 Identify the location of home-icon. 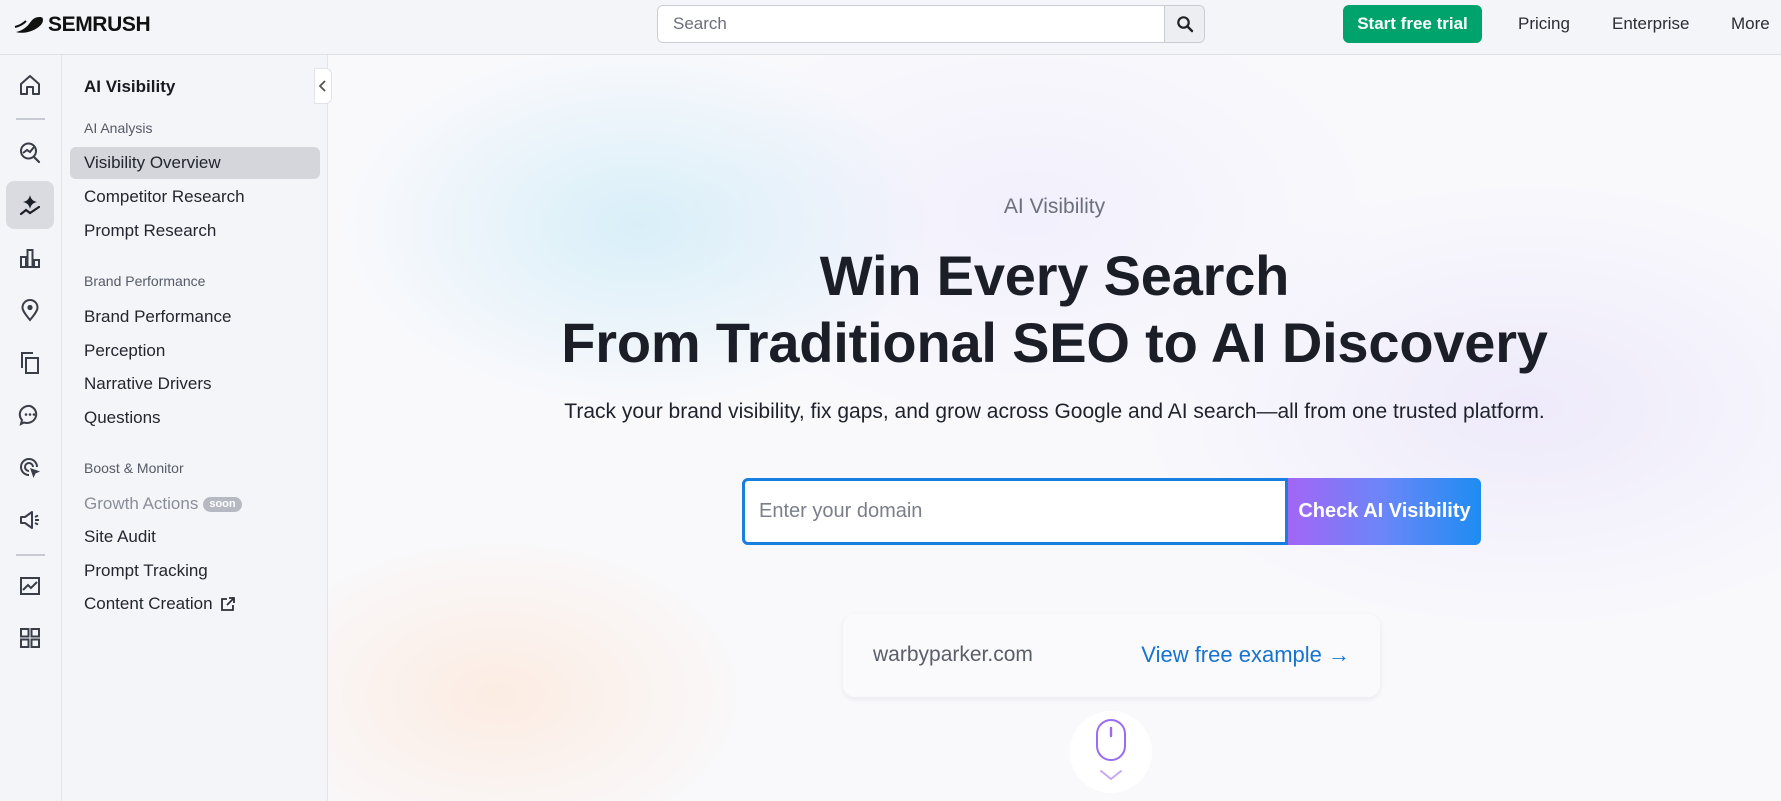
(30, 85).